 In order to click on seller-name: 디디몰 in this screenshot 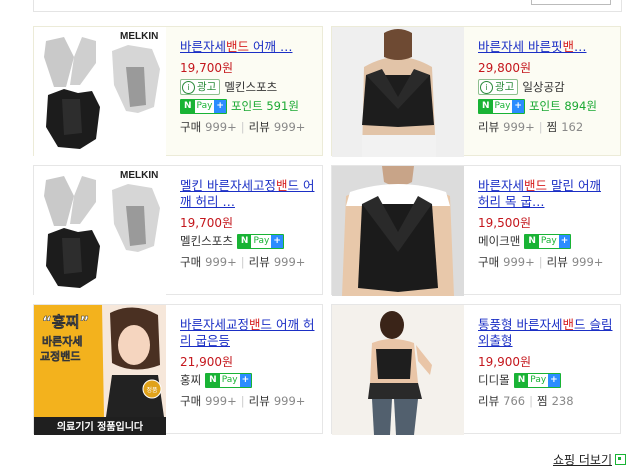, I will do `click(494, 380)`.